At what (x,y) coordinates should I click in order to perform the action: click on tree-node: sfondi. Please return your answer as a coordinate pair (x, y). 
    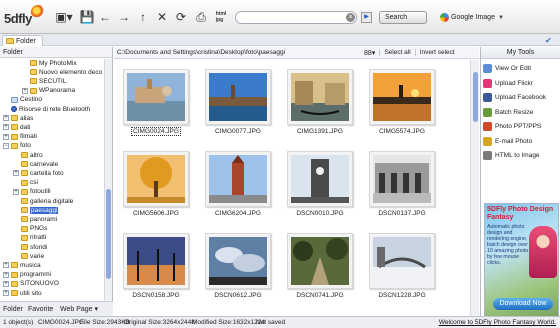
    Looking at the image, I should click on (30, 247).